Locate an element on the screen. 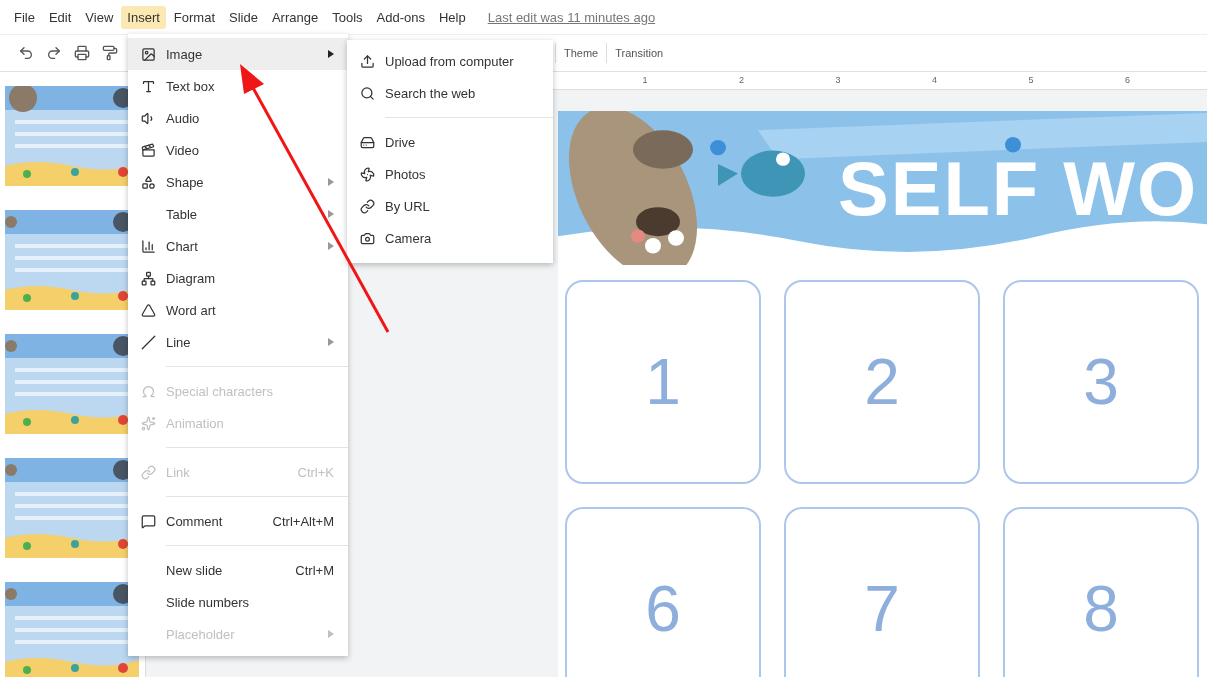  menu-item: Video is located at coordinates (238, 150).